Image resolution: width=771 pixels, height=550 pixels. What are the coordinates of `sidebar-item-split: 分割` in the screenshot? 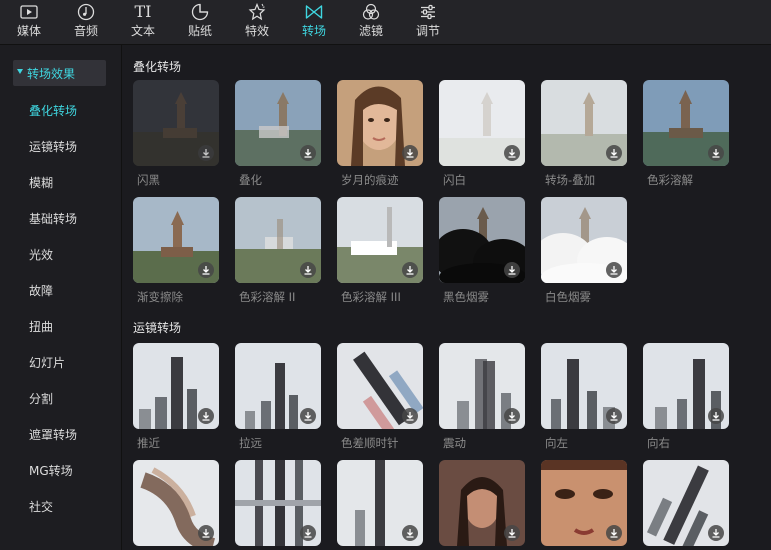 It's located at (41, 398).